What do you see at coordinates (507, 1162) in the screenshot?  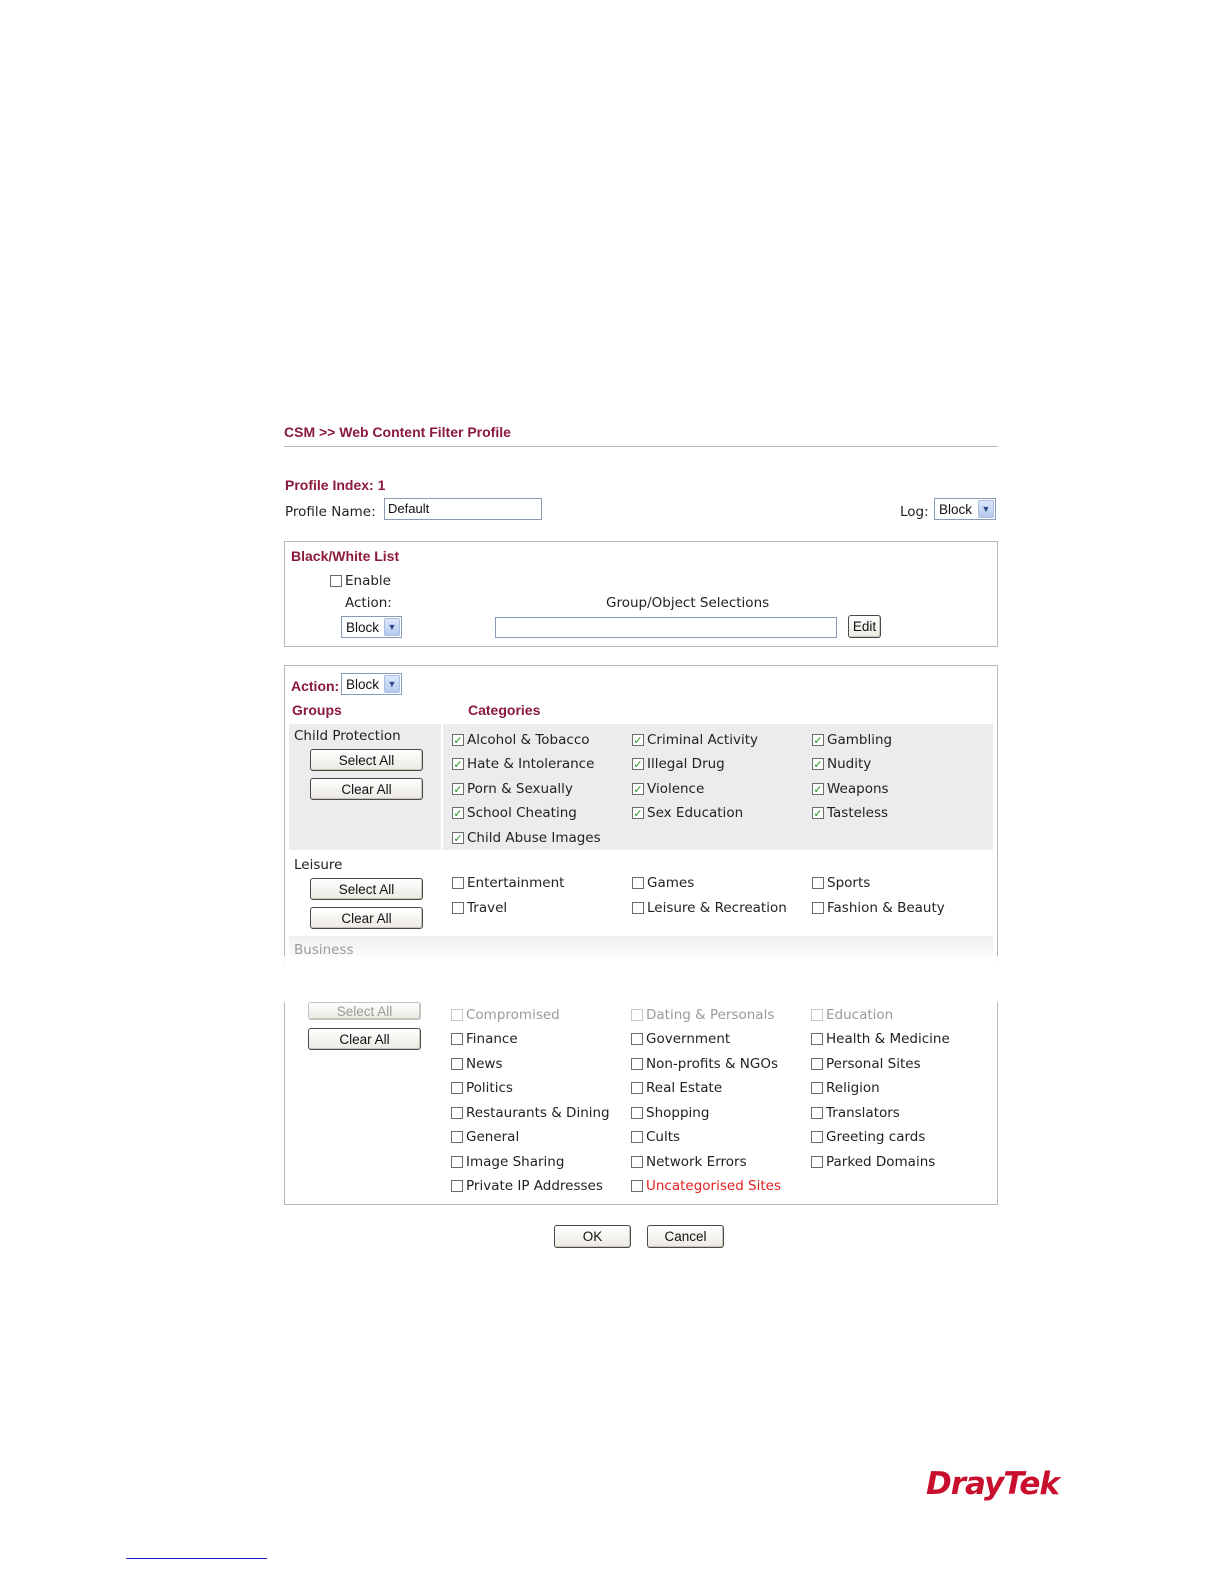 I see `category-item: Image Sharing` at bounding box center [507, 1162].